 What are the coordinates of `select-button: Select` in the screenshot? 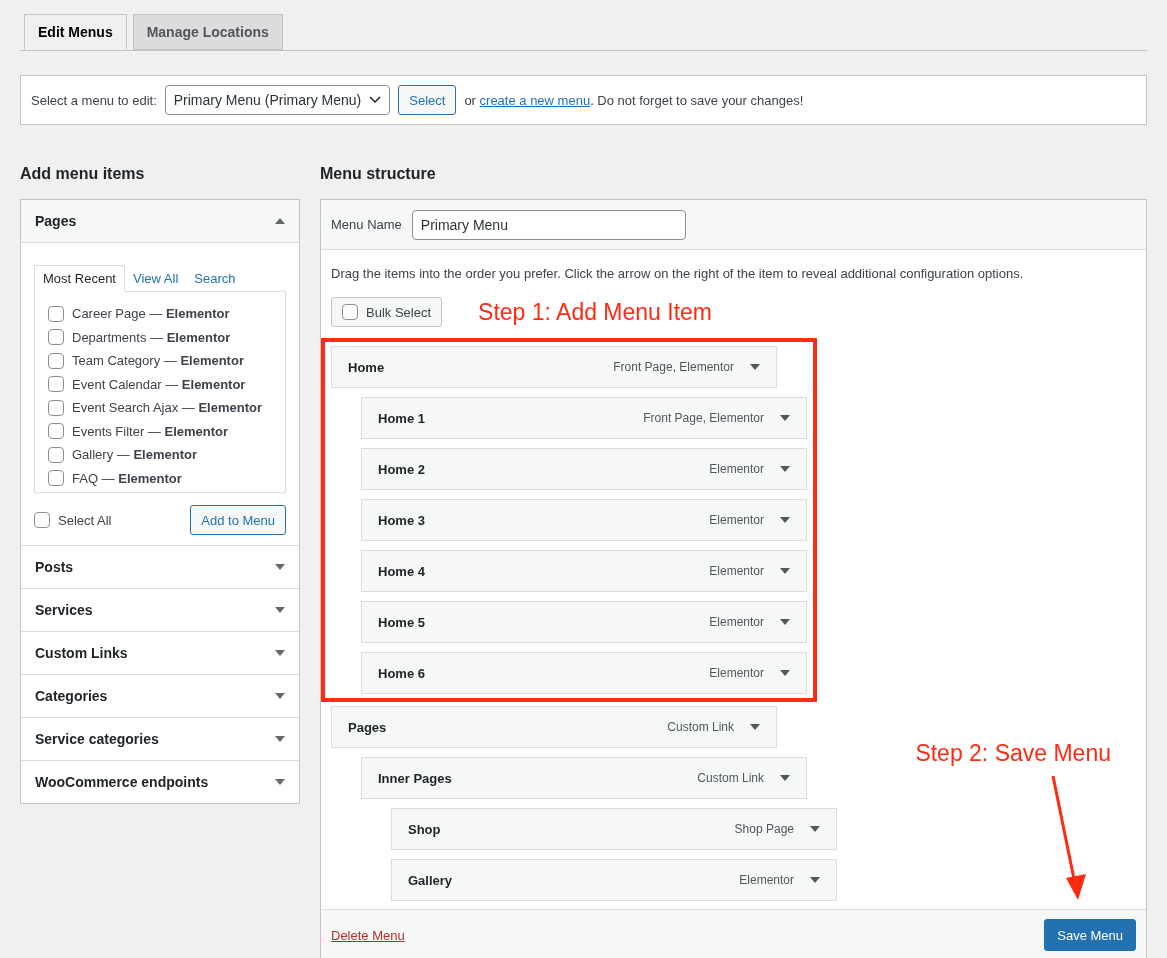 It's located at (427, 100).